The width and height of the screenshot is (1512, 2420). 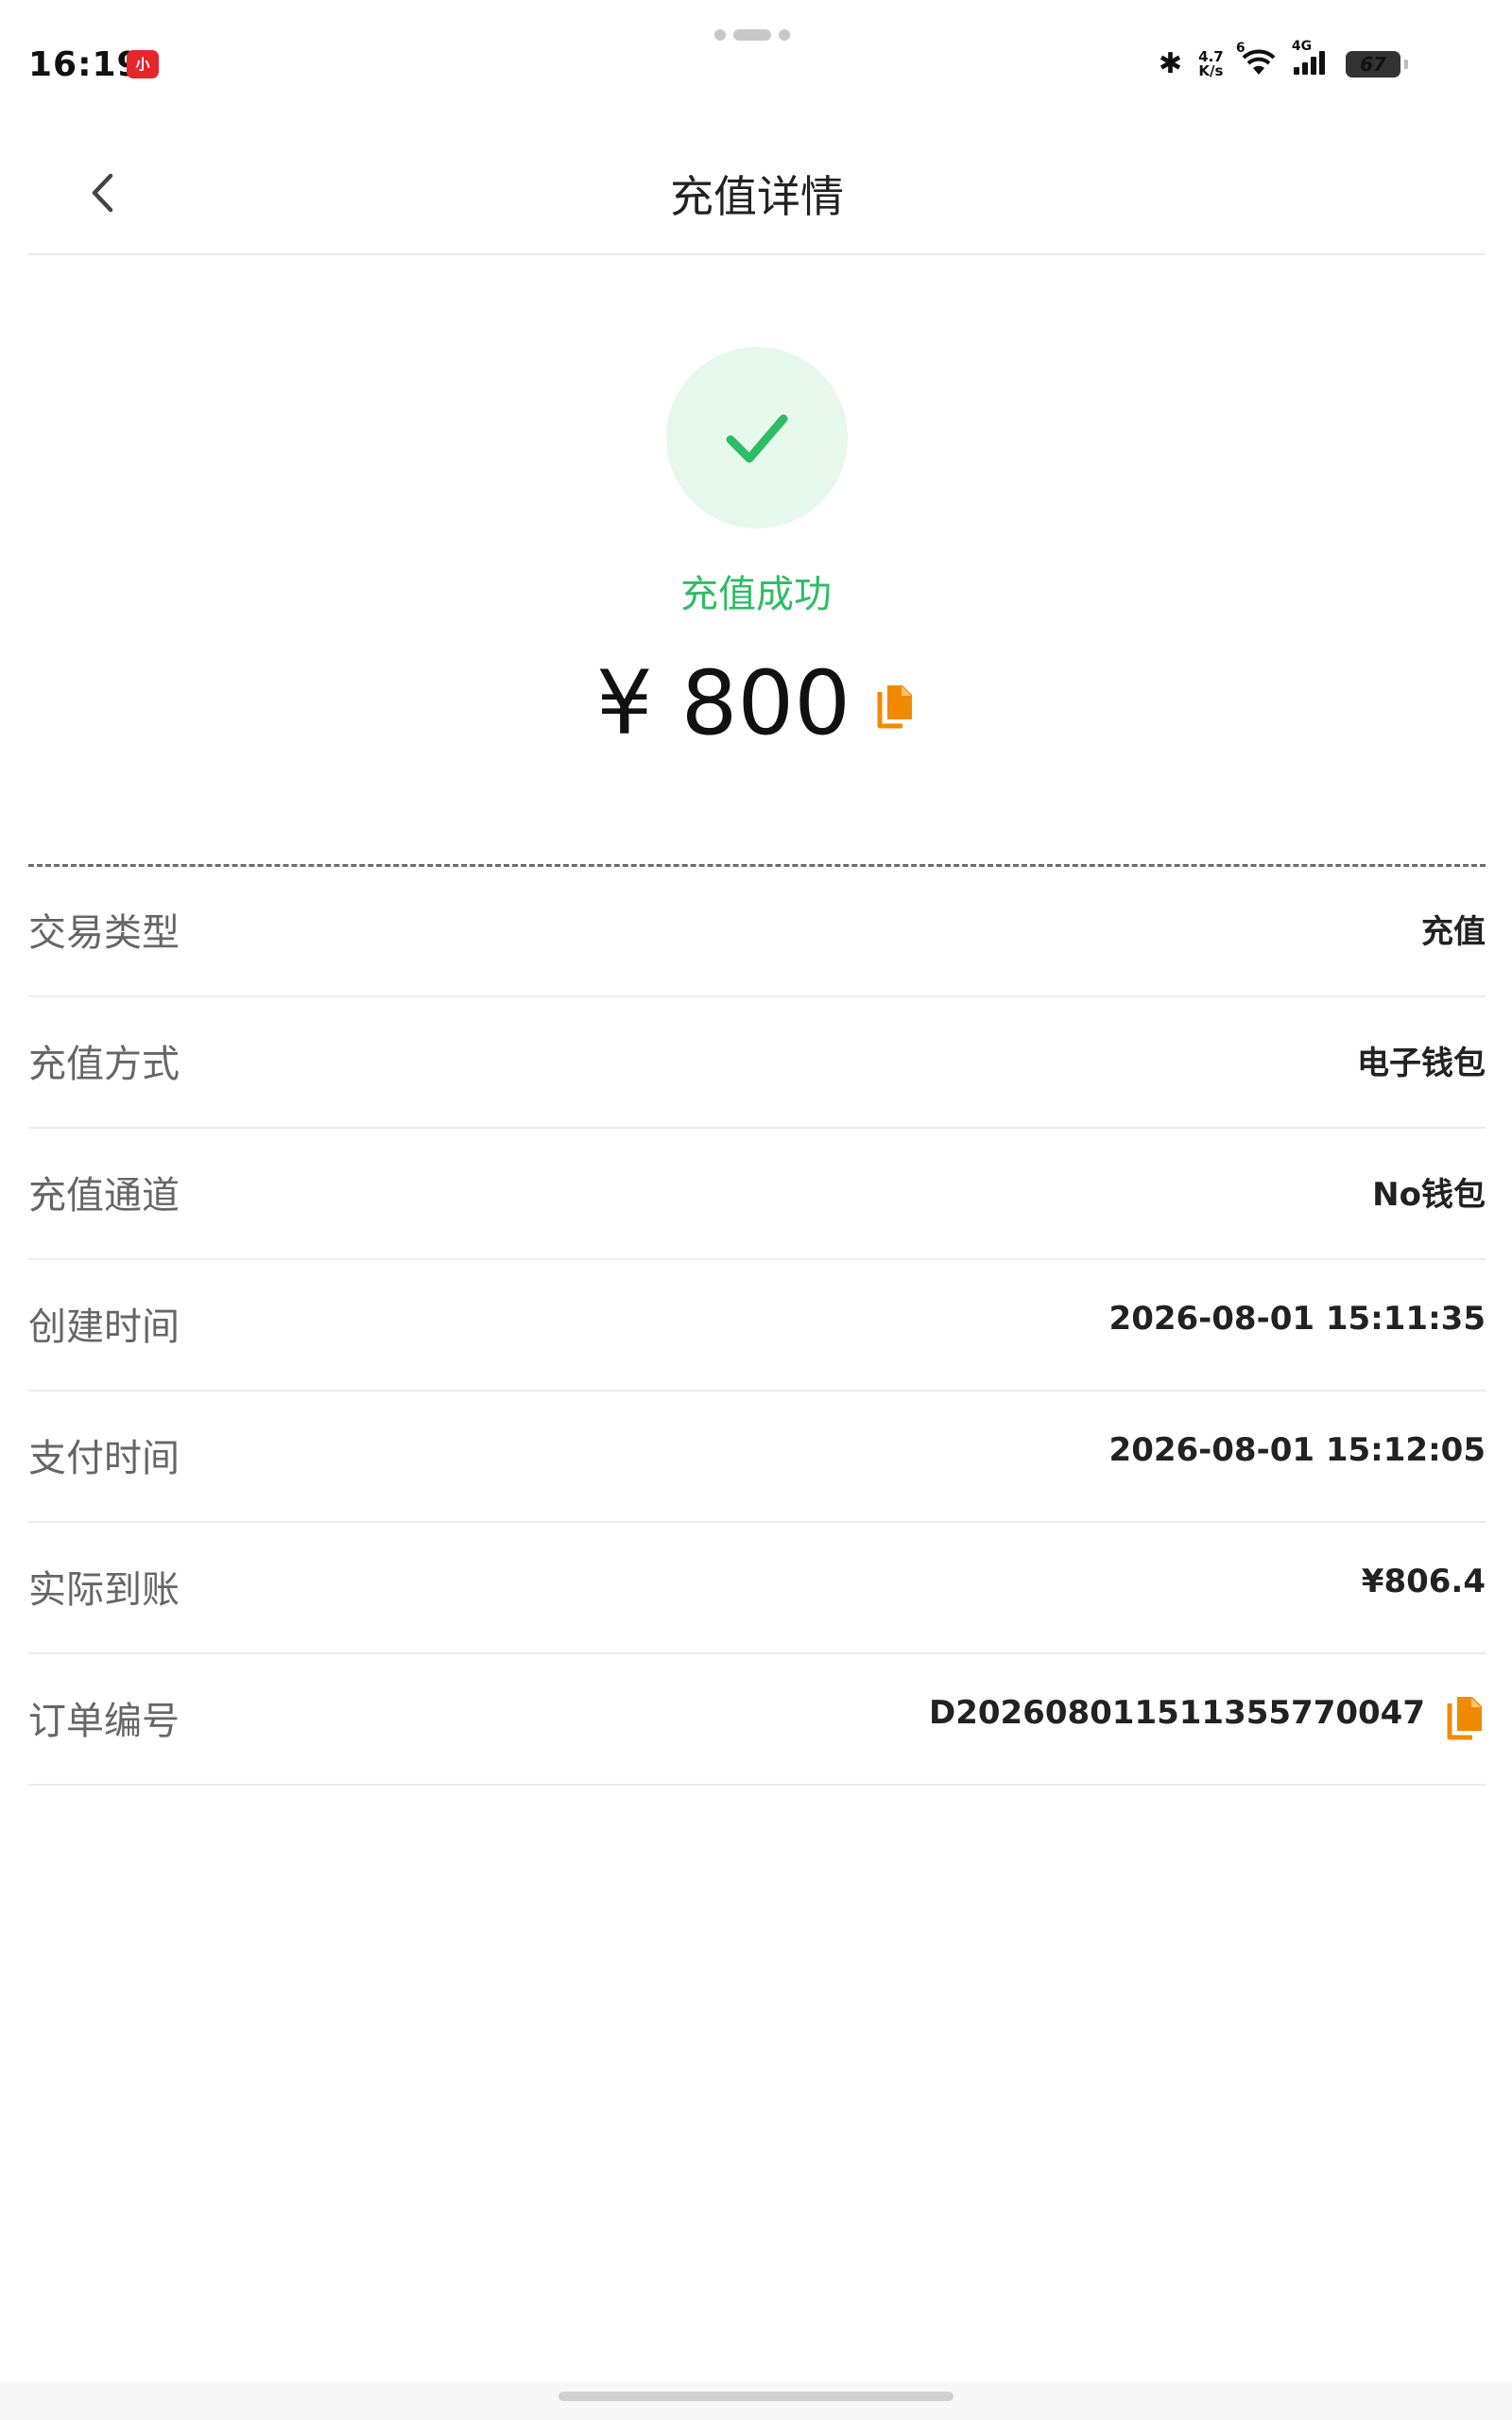 What do you see at coordinates (756, 2396) in the screenshot?
I see `home-indicator` at bounding box center [756, 2396].